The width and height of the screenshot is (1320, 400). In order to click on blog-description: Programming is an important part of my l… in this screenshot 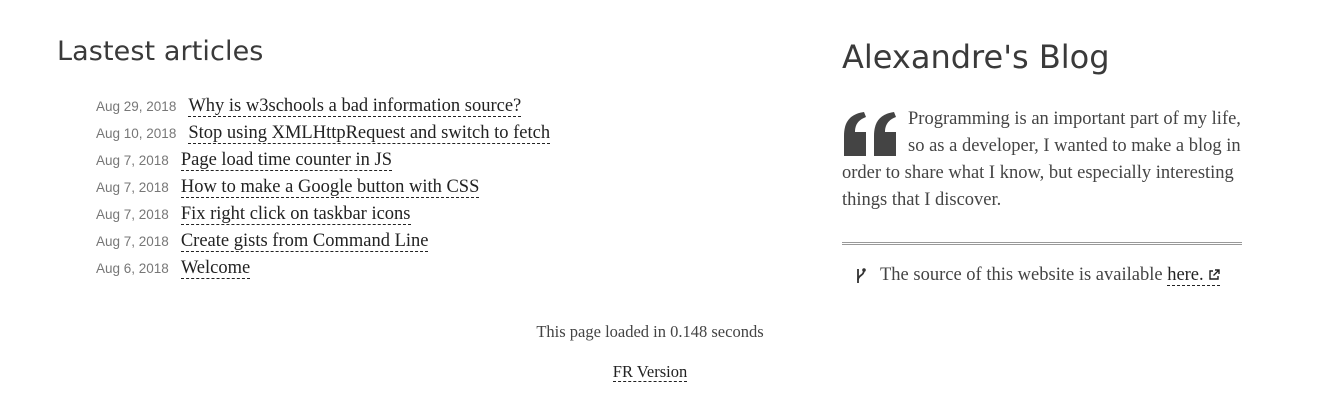, I will do `click(1042, 160)`.